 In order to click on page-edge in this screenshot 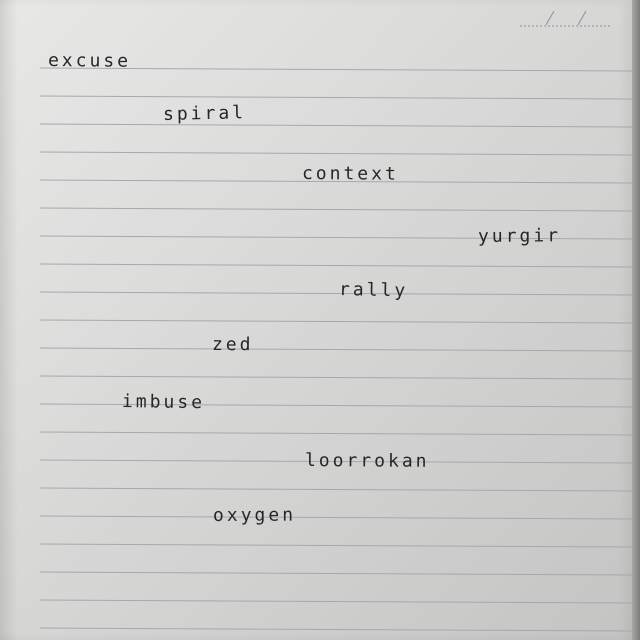, I will do `click(636, 320)`.